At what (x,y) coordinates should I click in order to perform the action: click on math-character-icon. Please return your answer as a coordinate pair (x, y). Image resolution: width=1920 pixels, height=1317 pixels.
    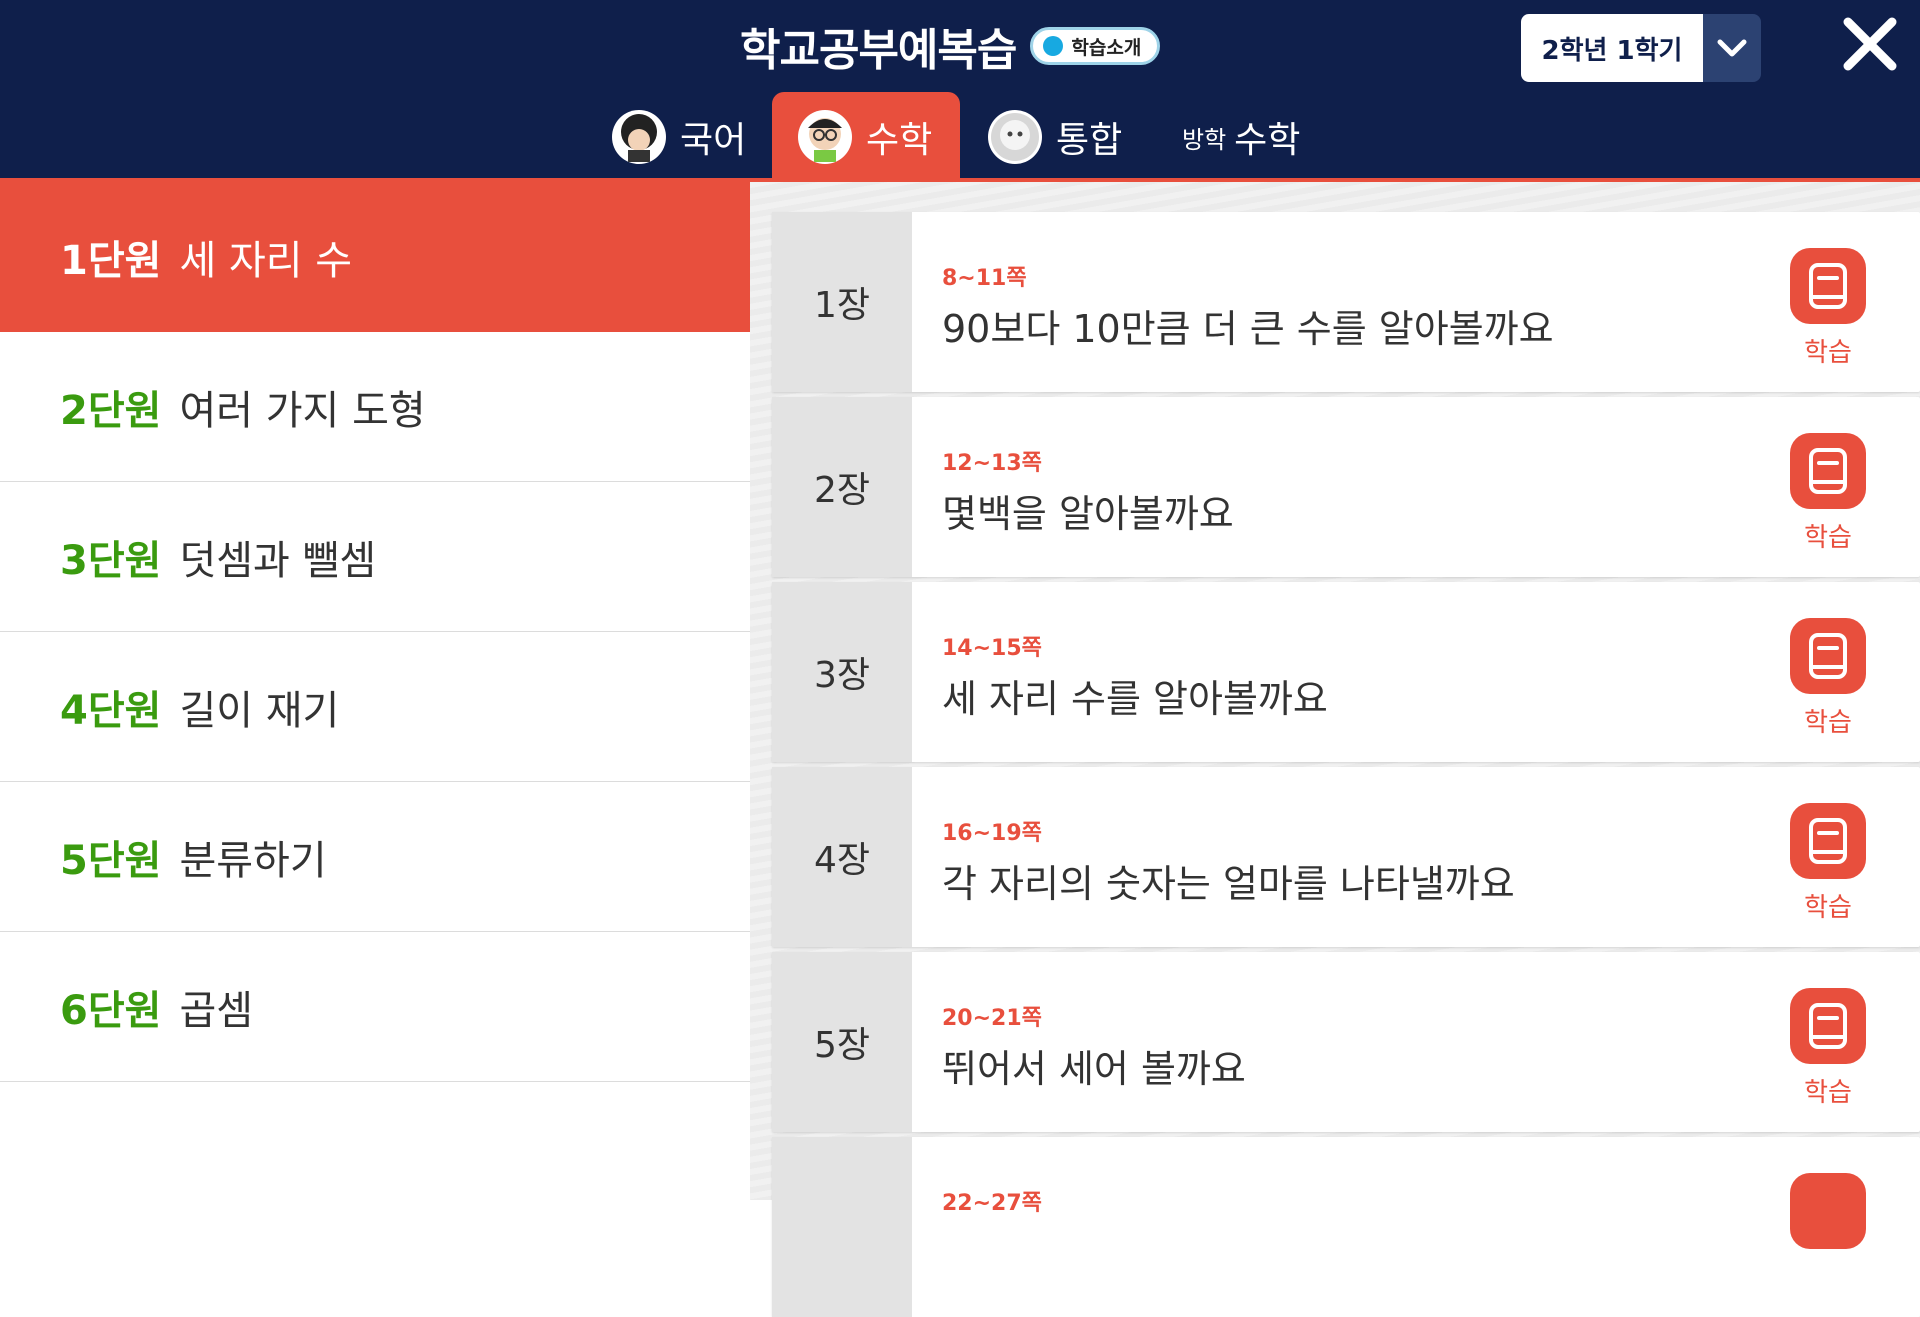
    Looking at the image, I should click on (825, 137).